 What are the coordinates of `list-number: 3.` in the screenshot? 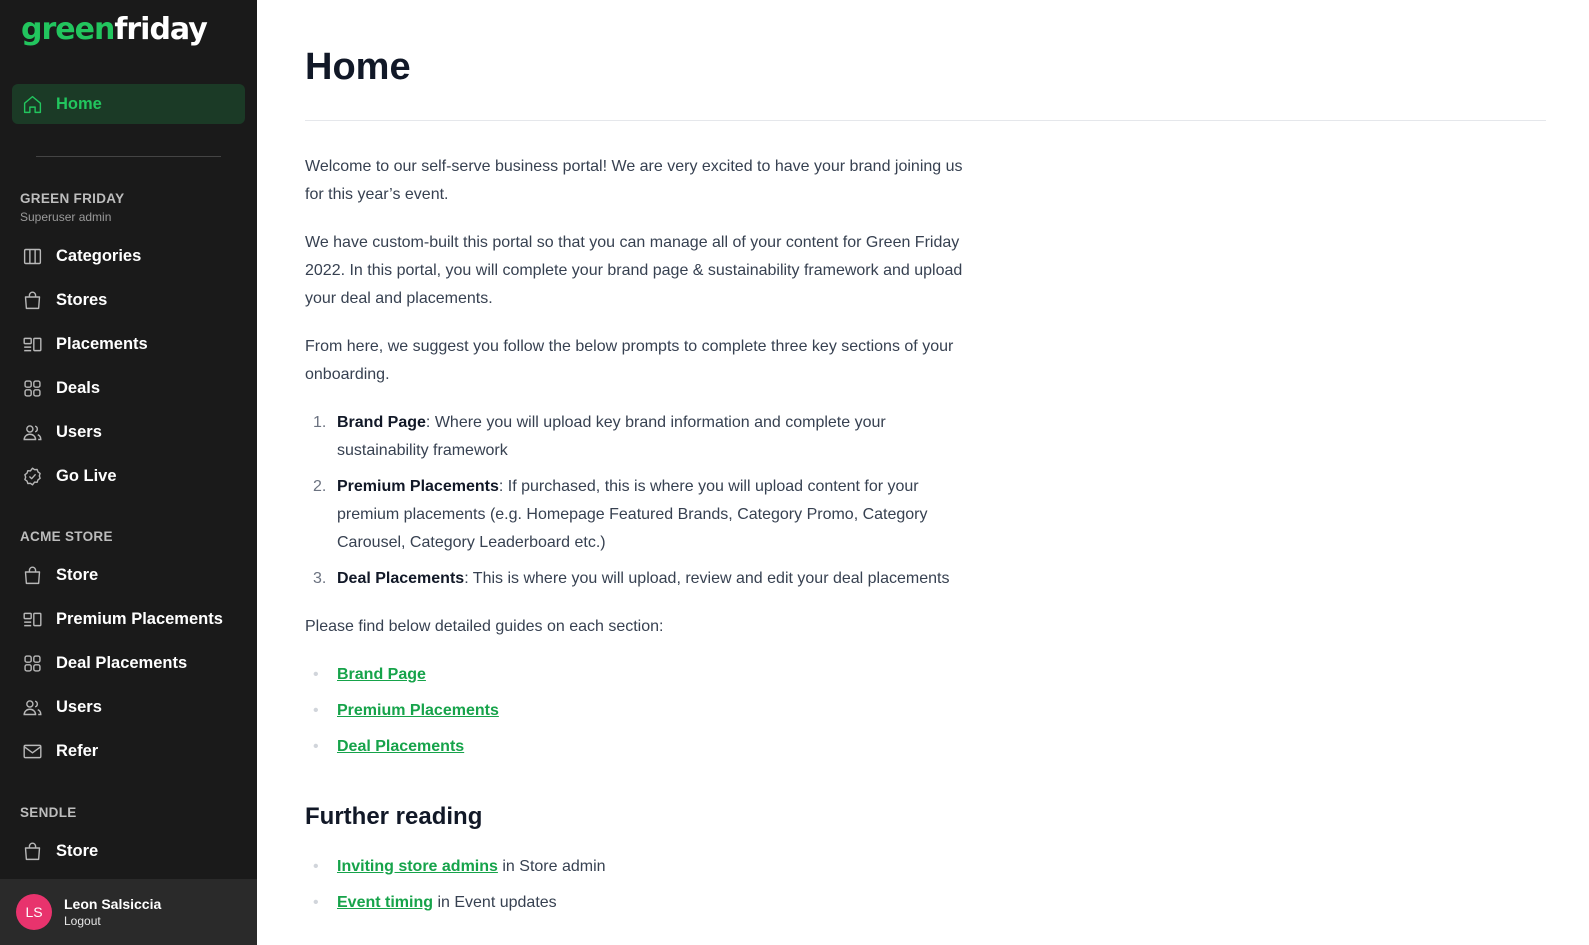 It's located at (320, 578).